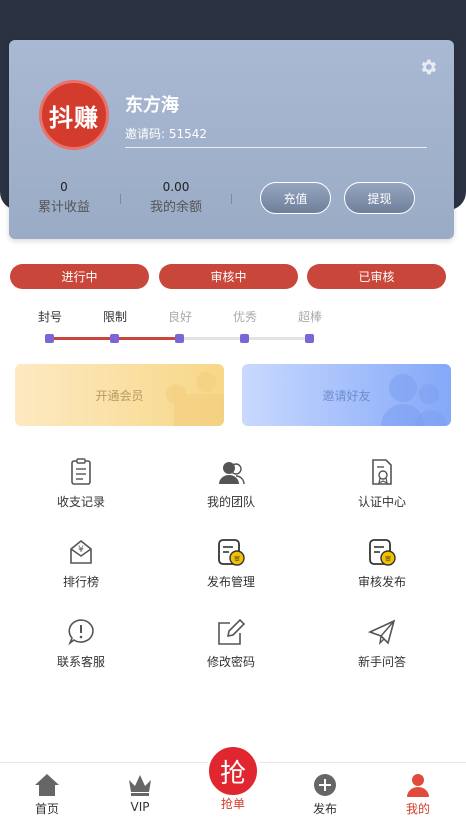  Describe the element at coordinates (176, 187) in the screenshot. I see `my-balance-value: 0.00` at that location.